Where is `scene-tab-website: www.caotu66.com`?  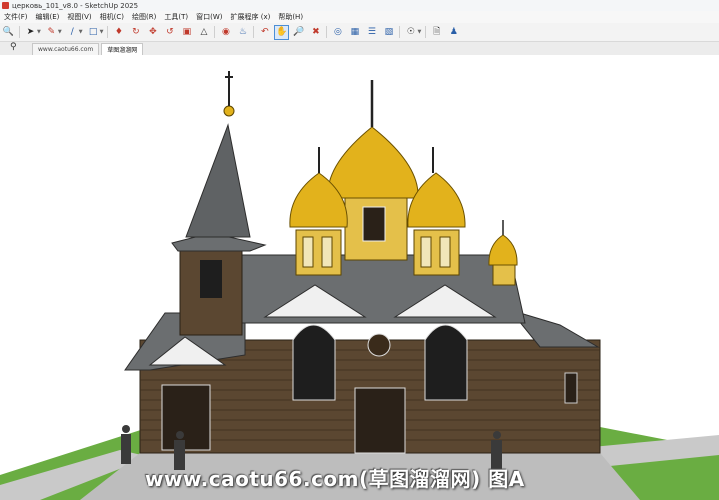
scene-tab-website: www.caotu66.com is located at coordinates (66, 49).